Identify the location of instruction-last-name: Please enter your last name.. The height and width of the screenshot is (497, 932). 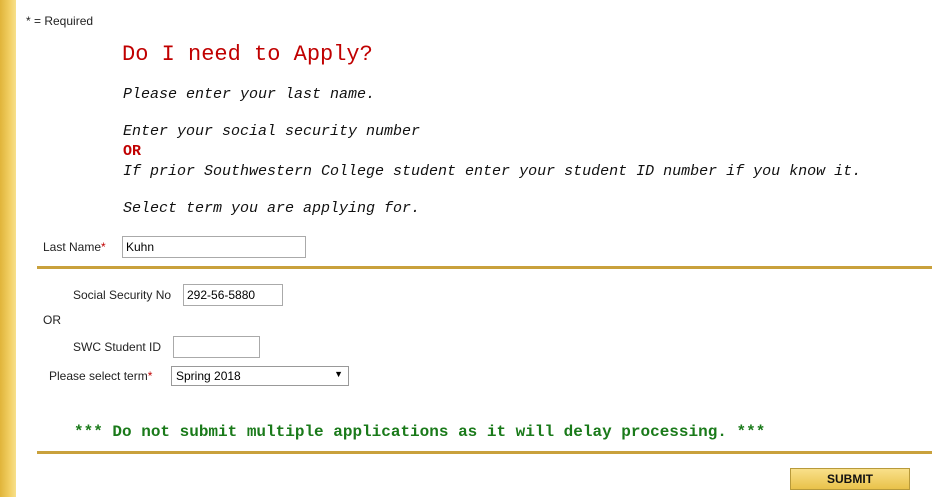
(249, 94).